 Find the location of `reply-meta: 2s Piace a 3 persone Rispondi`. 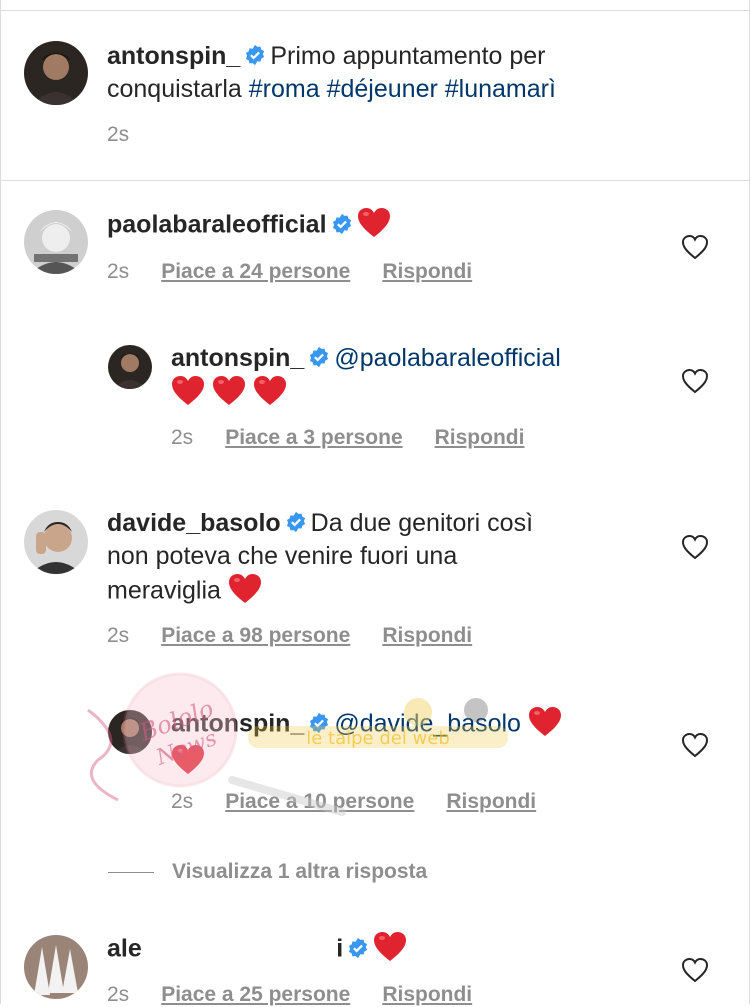

reply-meta: 2s Piace a 3 persone Rispondi is located at coordinates (347, 438).